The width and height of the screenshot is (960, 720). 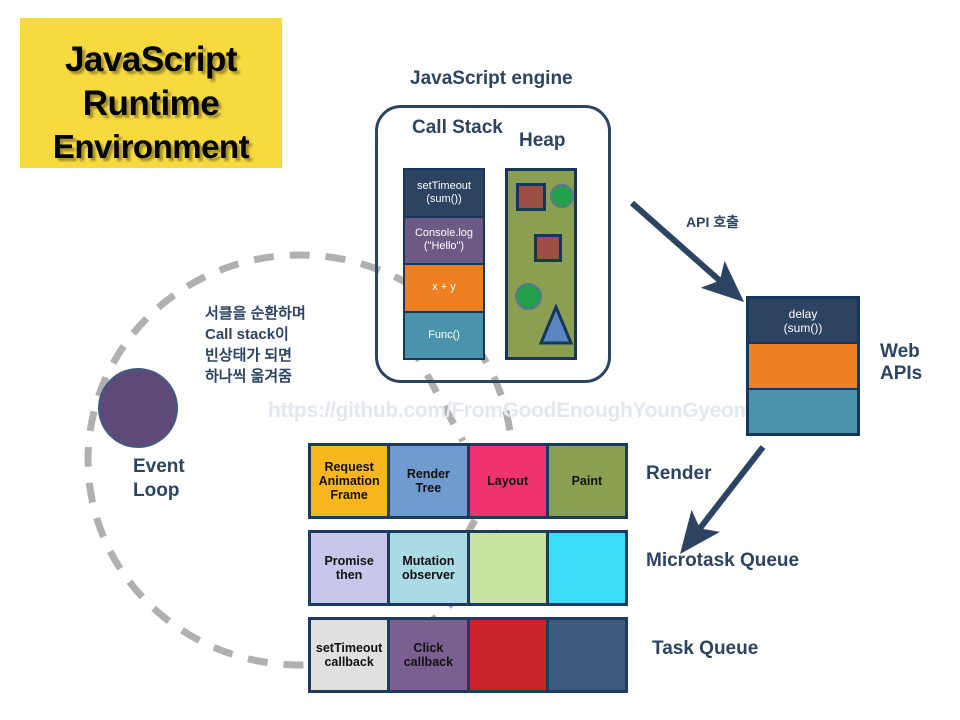 What do you see at coordinates (430, 568) in the screenshot?
I see `queue-cell: Mutation observer` at bounding box center [430, 568].